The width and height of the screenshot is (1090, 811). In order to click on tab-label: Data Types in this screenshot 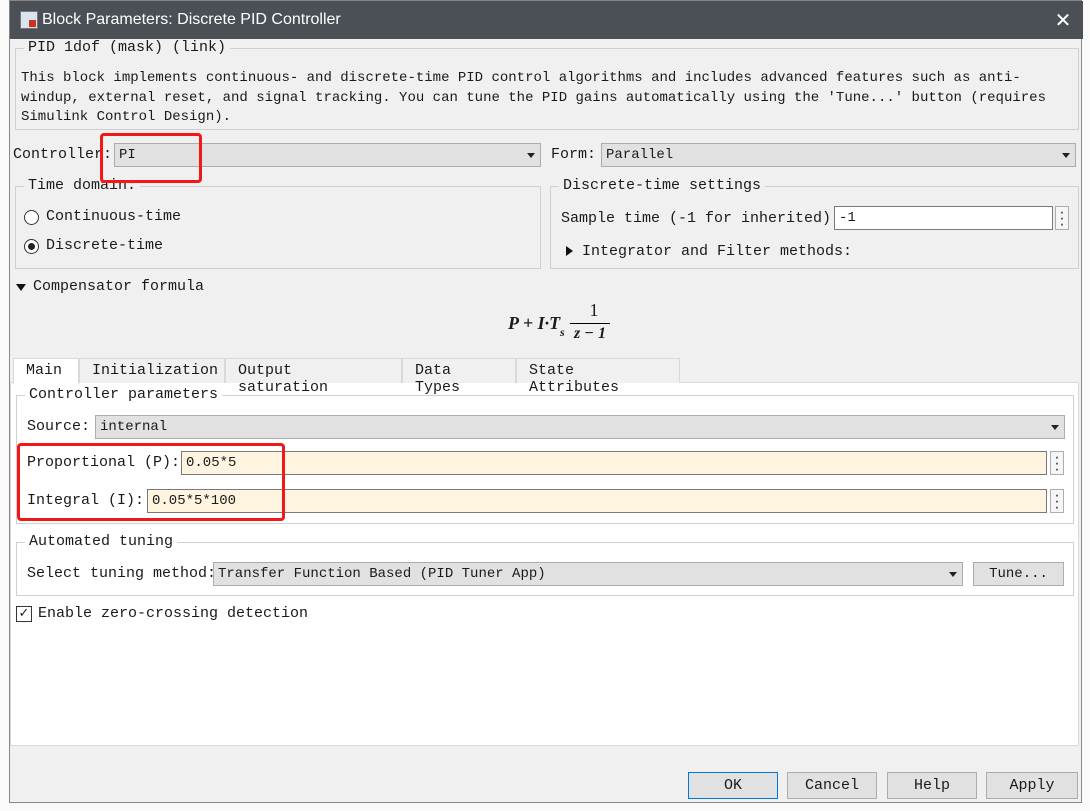, I will do `click(438, 379)`.